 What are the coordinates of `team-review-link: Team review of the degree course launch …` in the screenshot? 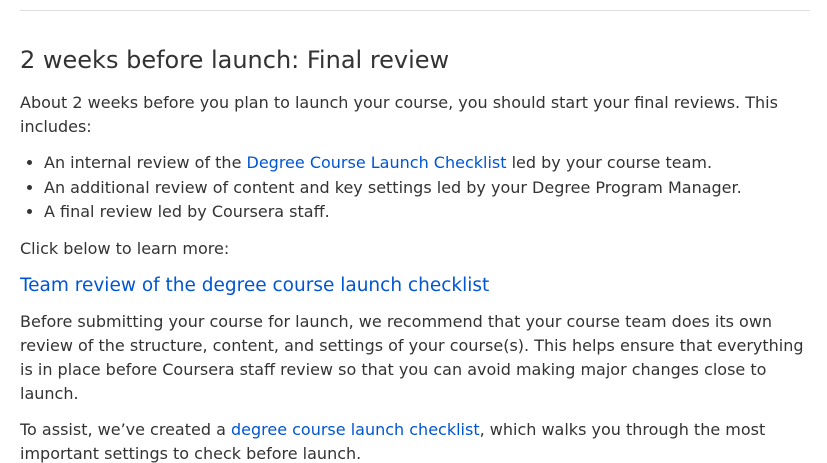 It's located at (415, 286).